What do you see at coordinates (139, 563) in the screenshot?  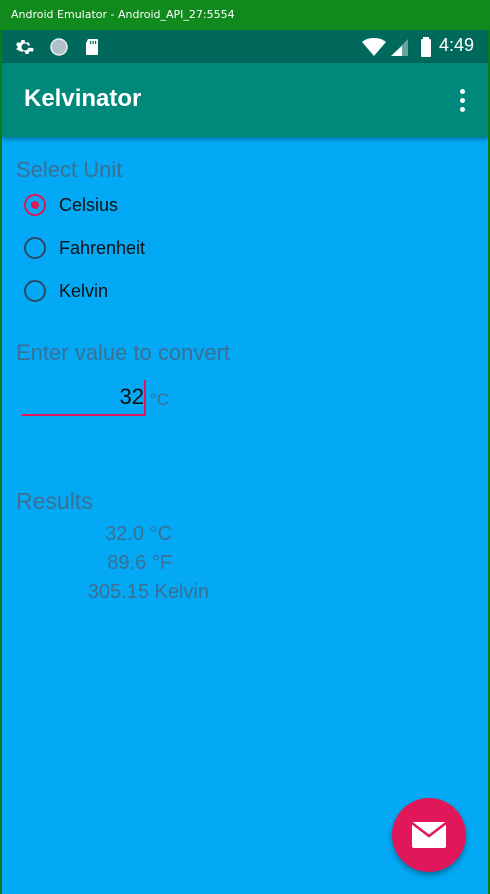 I see `result-fahrenheit: 89.6 °F` at bounding box center [139, 563].